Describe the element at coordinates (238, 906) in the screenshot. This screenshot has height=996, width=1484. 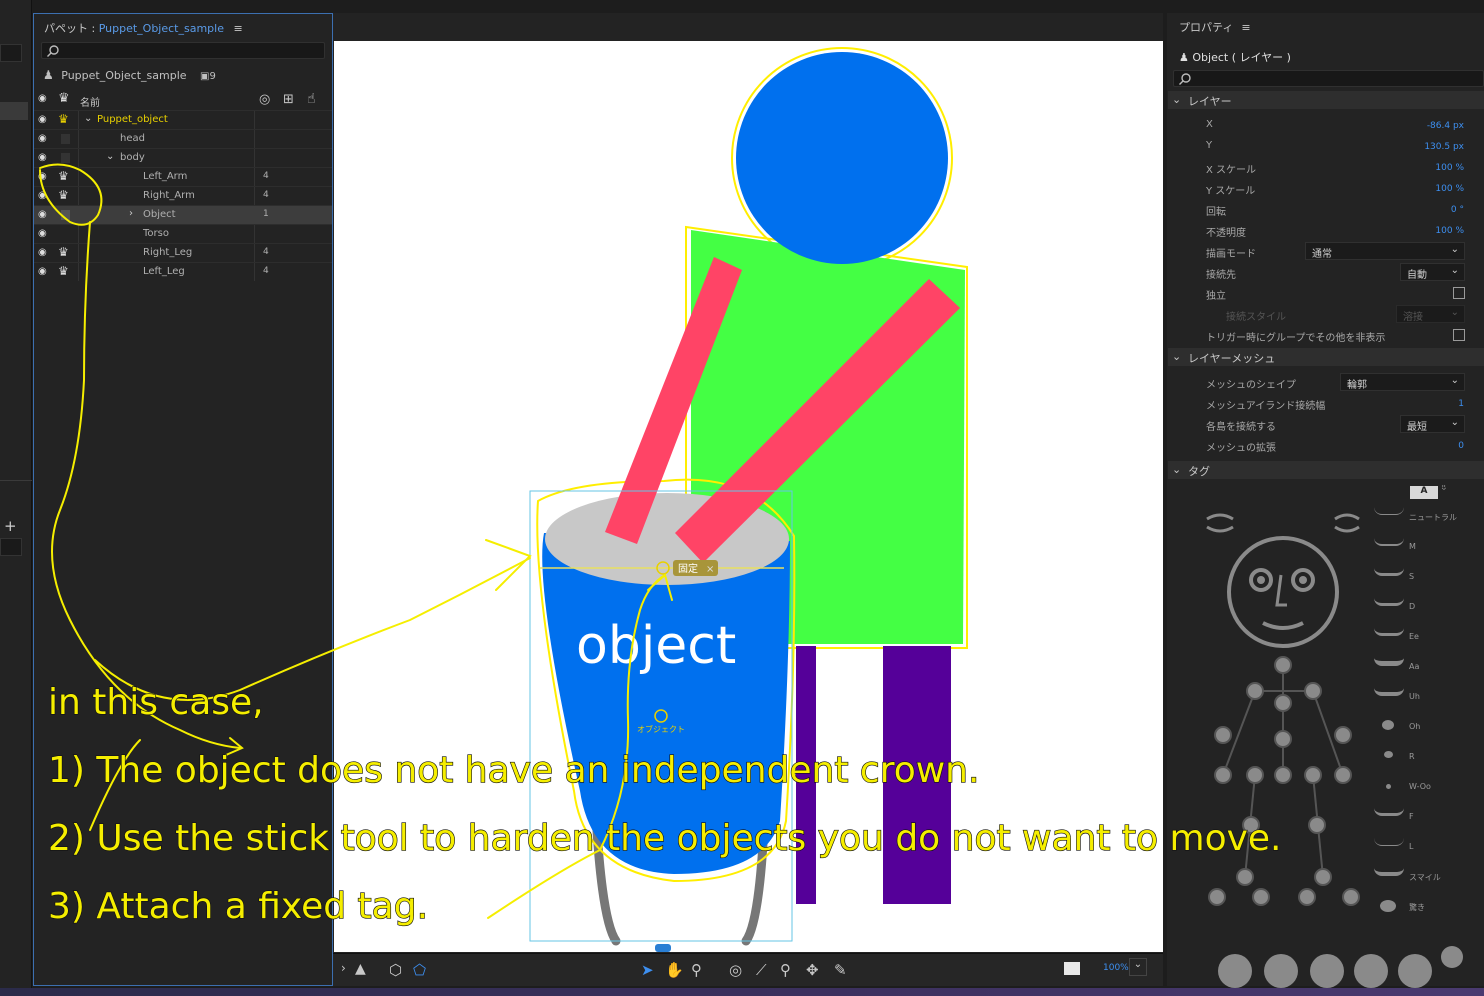
I see `annotation-line-4: 3) Attach a fixed tag.` at that location.